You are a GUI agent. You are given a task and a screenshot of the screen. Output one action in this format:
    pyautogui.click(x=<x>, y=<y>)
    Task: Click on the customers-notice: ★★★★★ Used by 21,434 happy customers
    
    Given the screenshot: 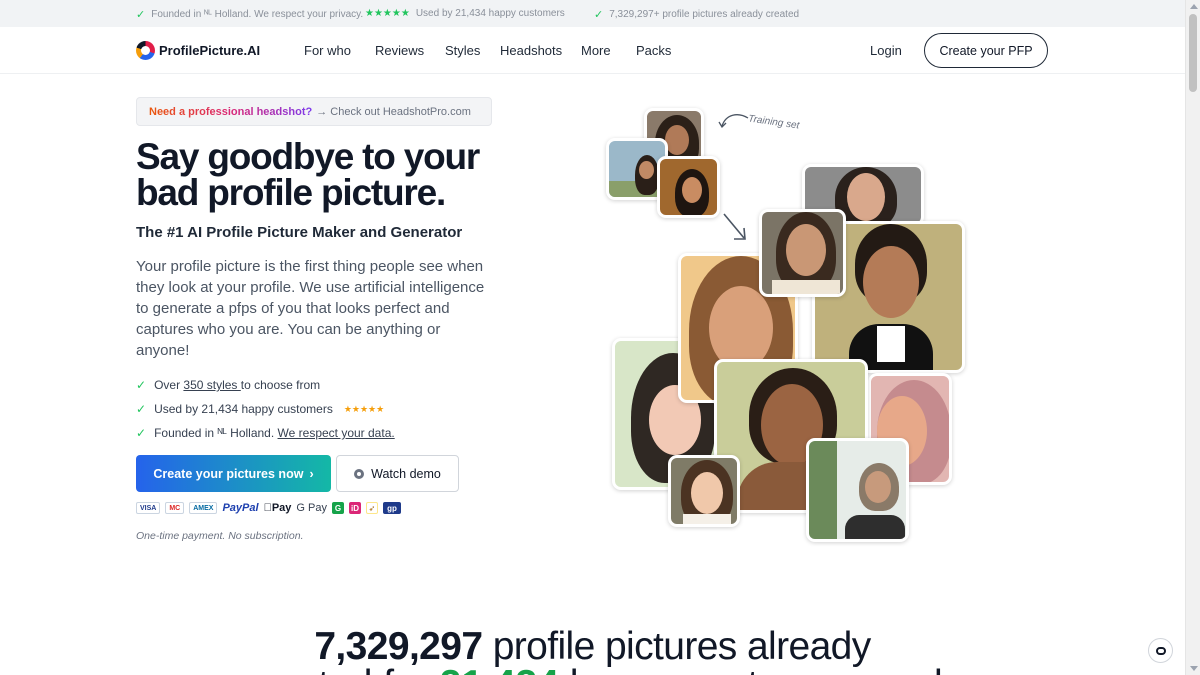 What is the action you would take?
    pyautogui.click(x=465, y=13)
    